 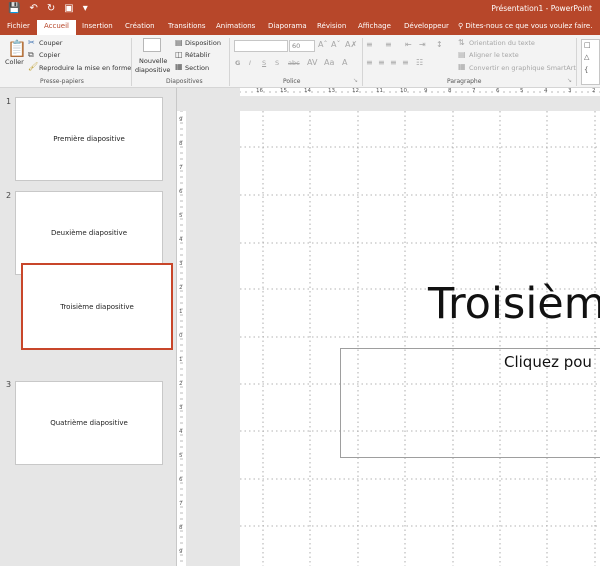 What do you see at coordinates (522, 68) in the screenshot?
I see `smartart-button: Convertir en graphique SmartArt` at bounding box center [522, 68].